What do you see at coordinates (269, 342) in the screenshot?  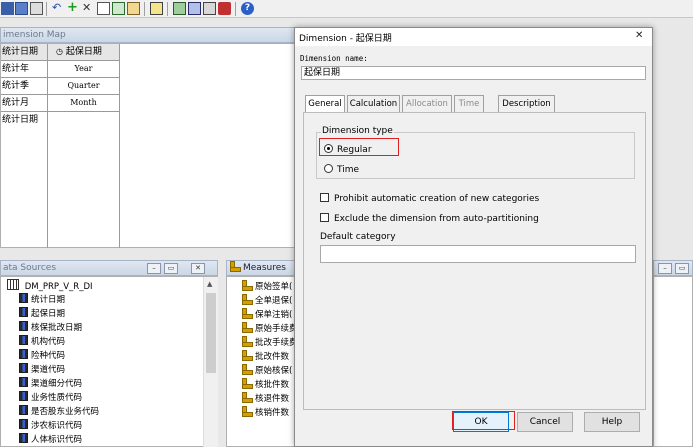 I see `list-item: 批改手续费` at bounding box center [269, 342].